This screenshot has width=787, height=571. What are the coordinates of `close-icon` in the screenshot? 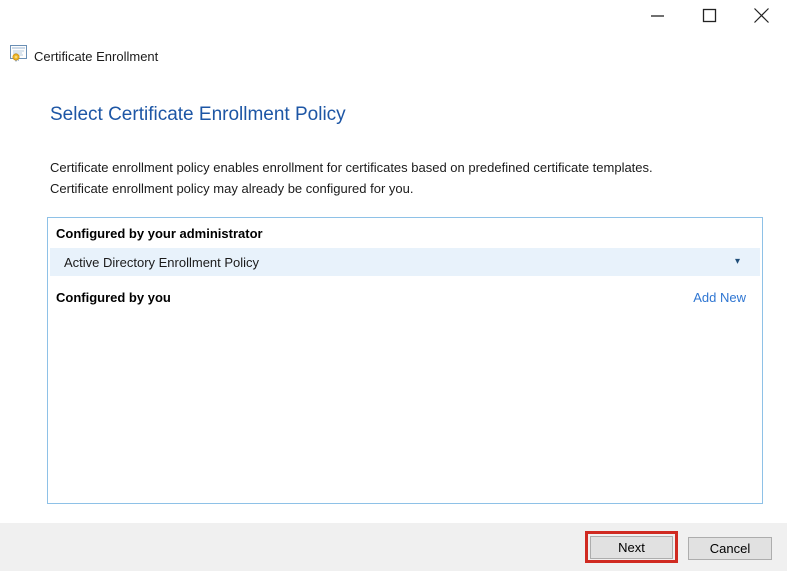 It's located at (761, 15).